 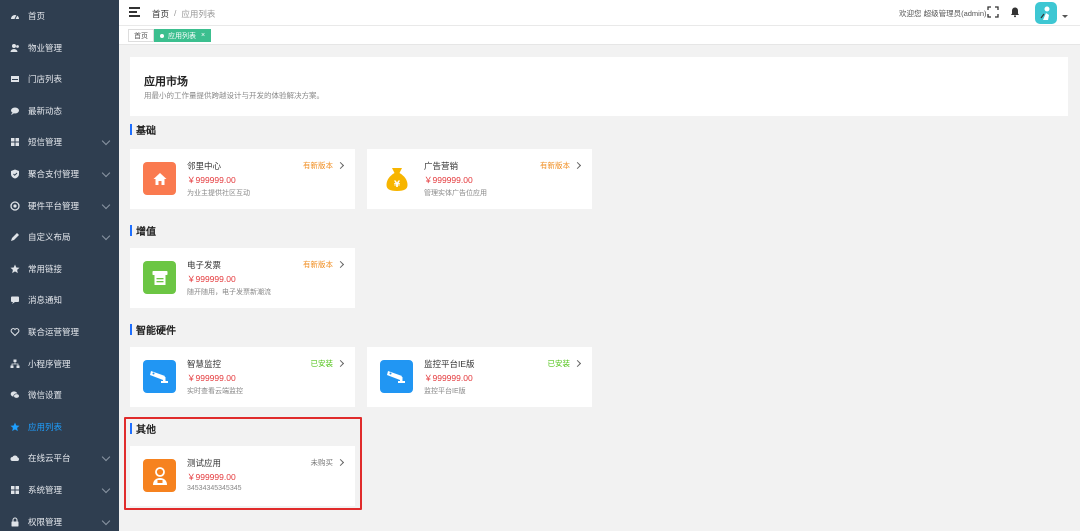 What do you see at coordinates (1065, 16) in the screenshot?
I see `user-dropdown-caret-icon` at bounding box center [1065, 16].